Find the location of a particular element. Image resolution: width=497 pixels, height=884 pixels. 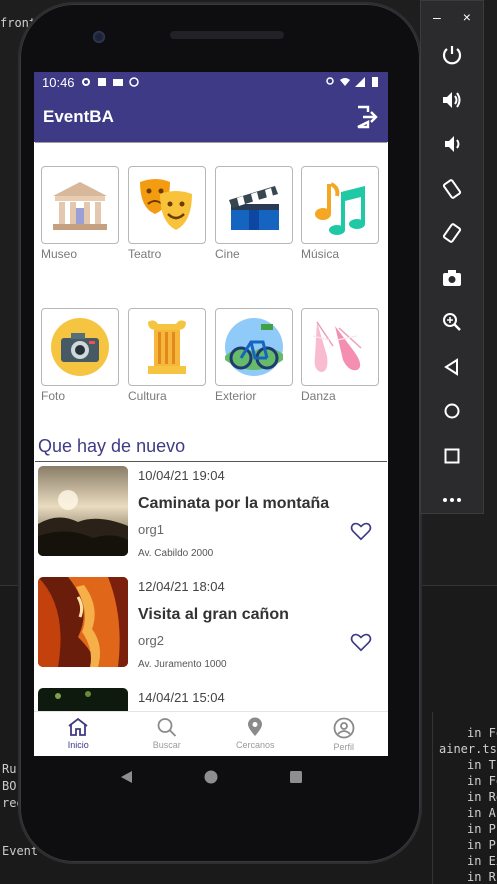

category-exterior: Exterior is located at coordinates (254, 355).